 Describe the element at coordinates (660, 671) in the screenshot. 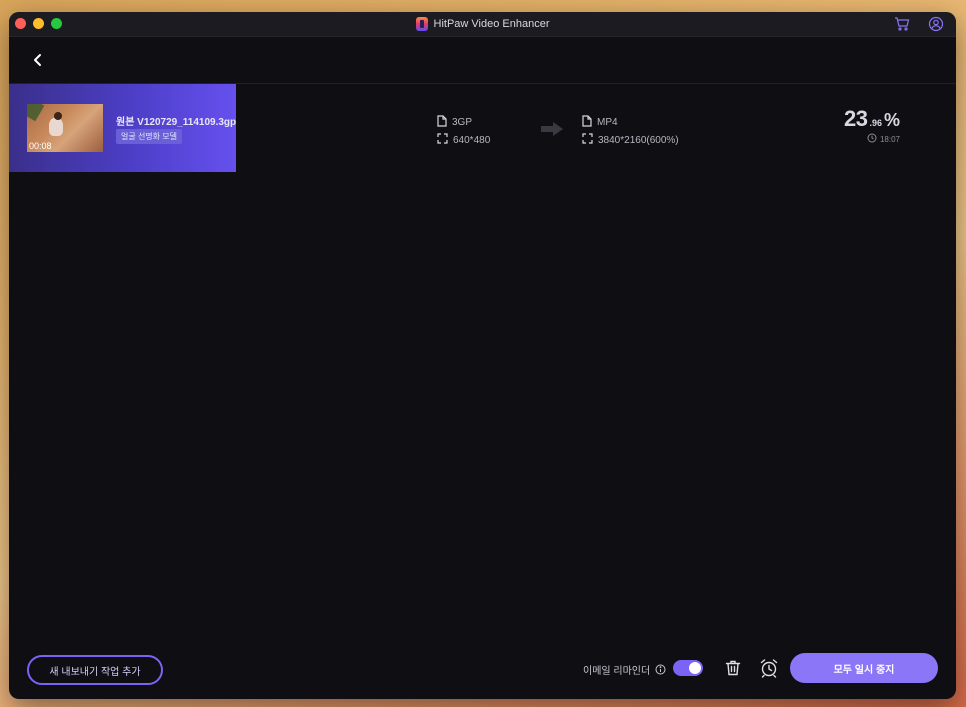

I see `info-icon` at that location.